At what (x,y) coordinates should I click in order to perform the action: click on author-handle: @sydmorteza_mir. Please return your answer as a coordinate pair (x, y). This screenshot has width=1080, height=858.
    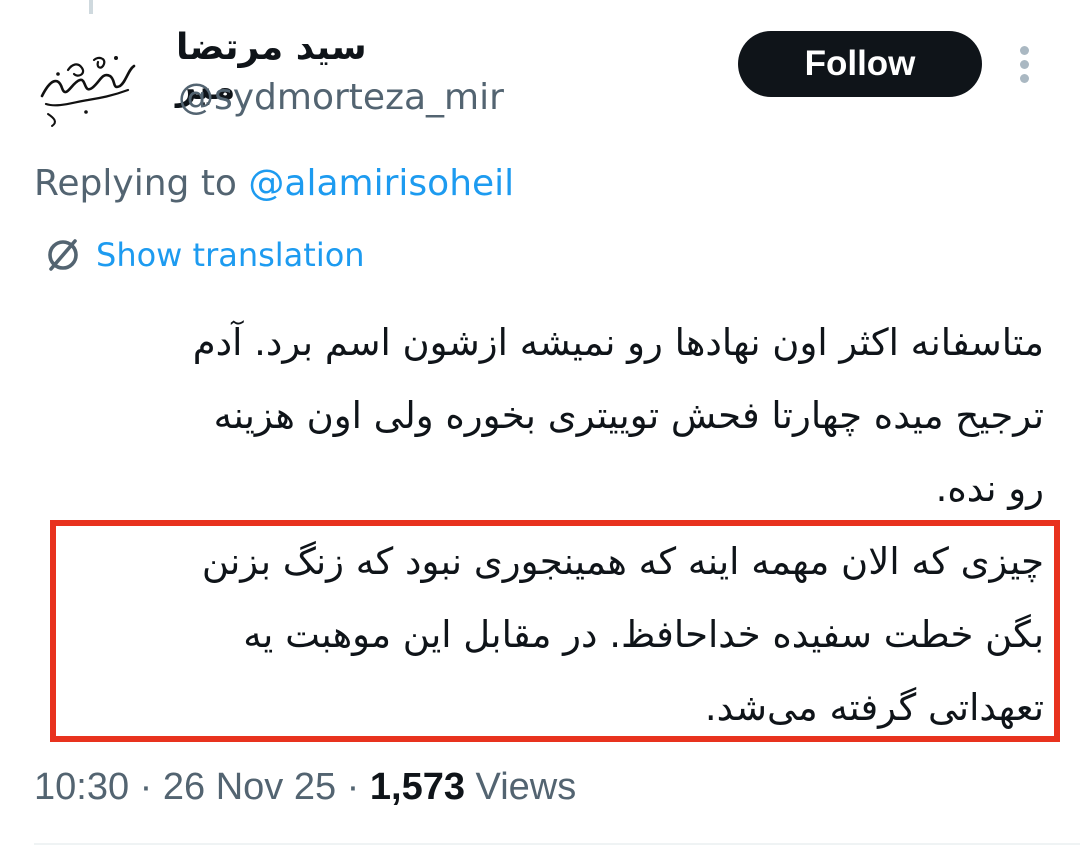
    Looking at the image, I should click on (341, 98).